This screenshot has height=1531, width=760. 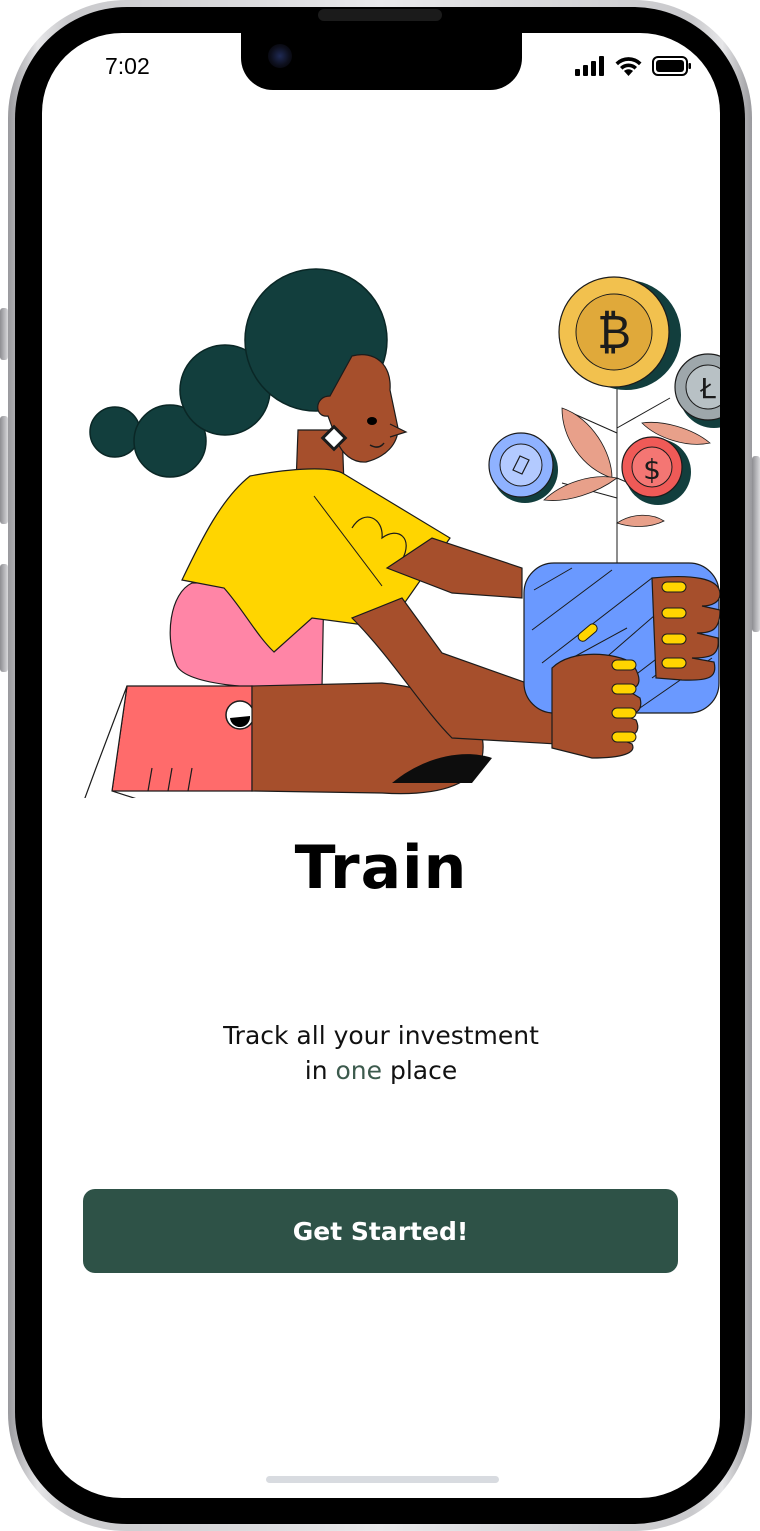 I want to click on page-subtitle: Track all your investment in one place, so click(x=381, y=1053).